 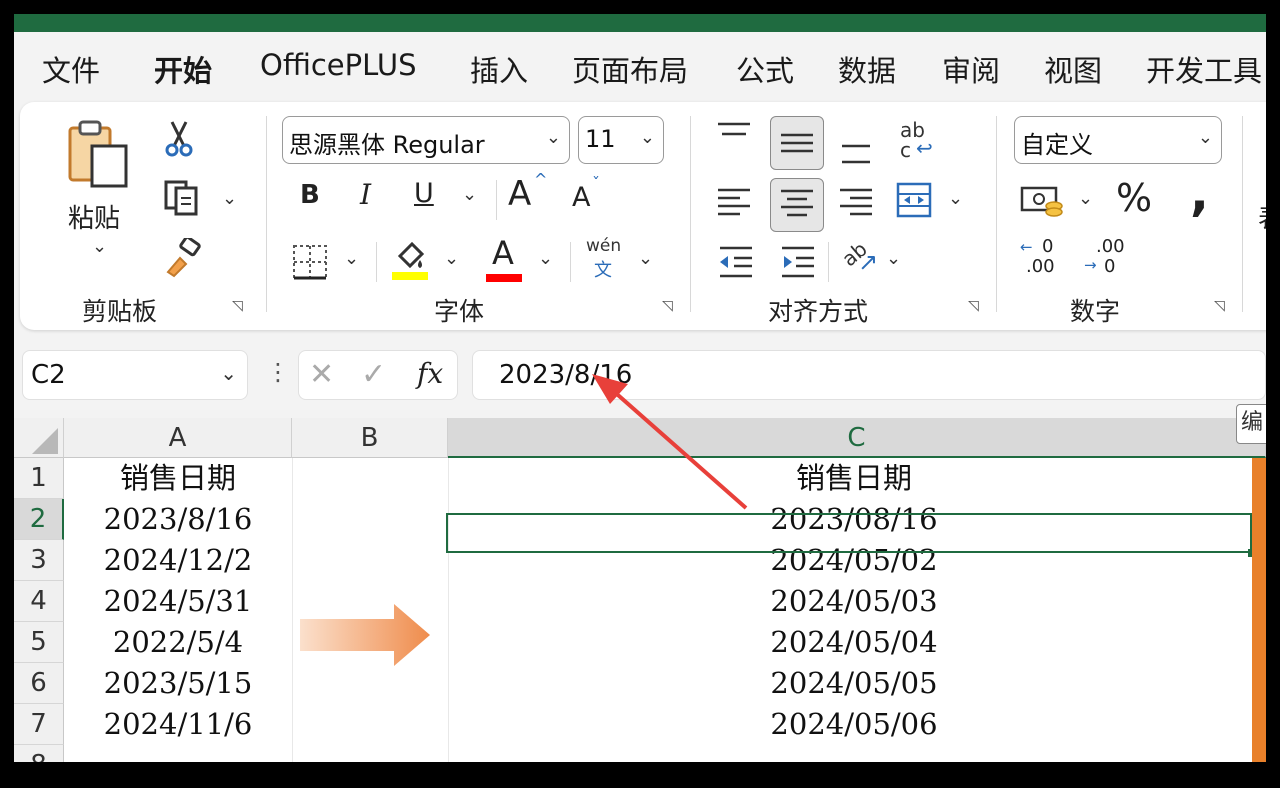 I want to click on percent-button: %, so click(x=1134, y=198).